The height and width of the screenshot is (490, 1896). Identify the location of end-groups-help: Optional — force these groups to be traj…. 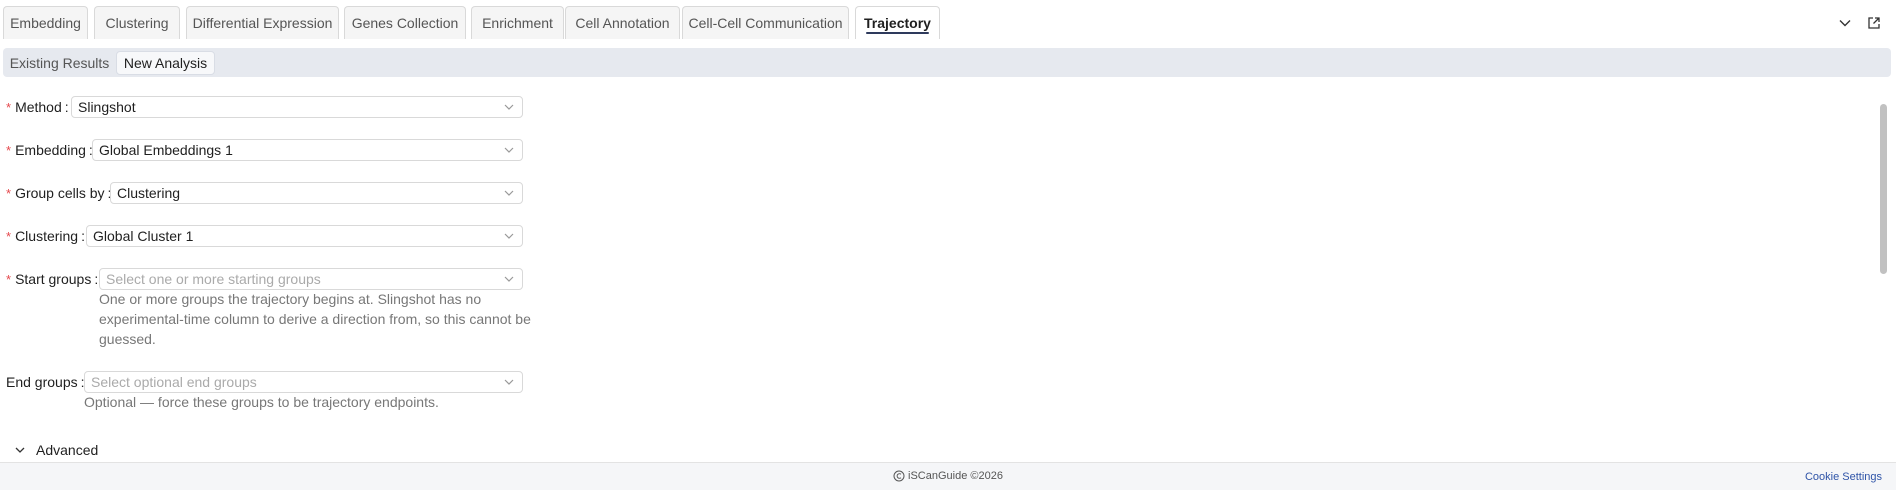
(261, 402).